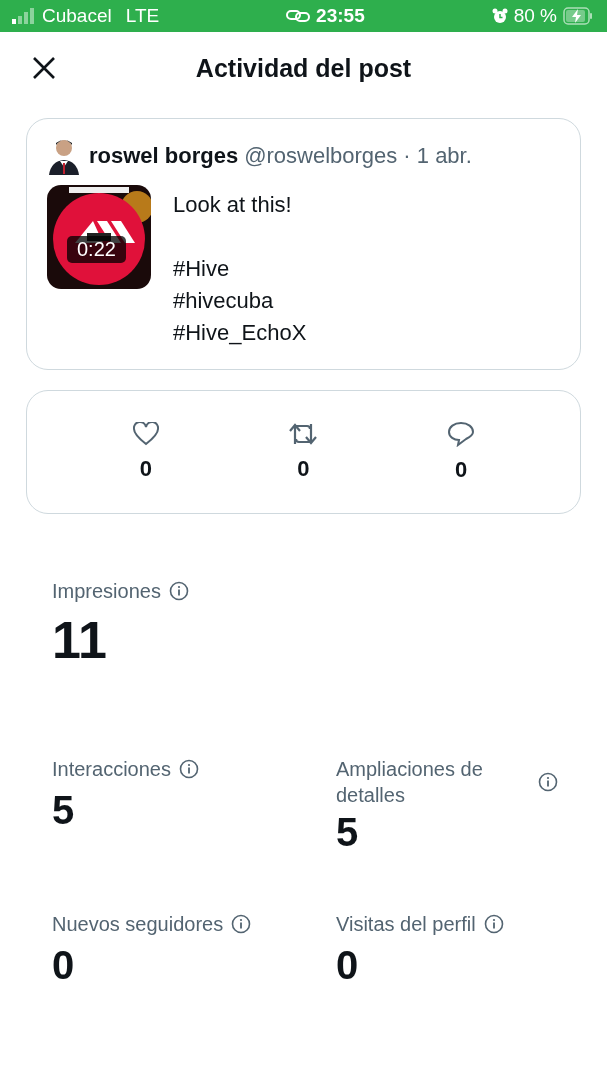  What do you see at coordinates (233, 205) in the screenshot?
I see `post-text: Look at this!` at bounding box center [233, 205].